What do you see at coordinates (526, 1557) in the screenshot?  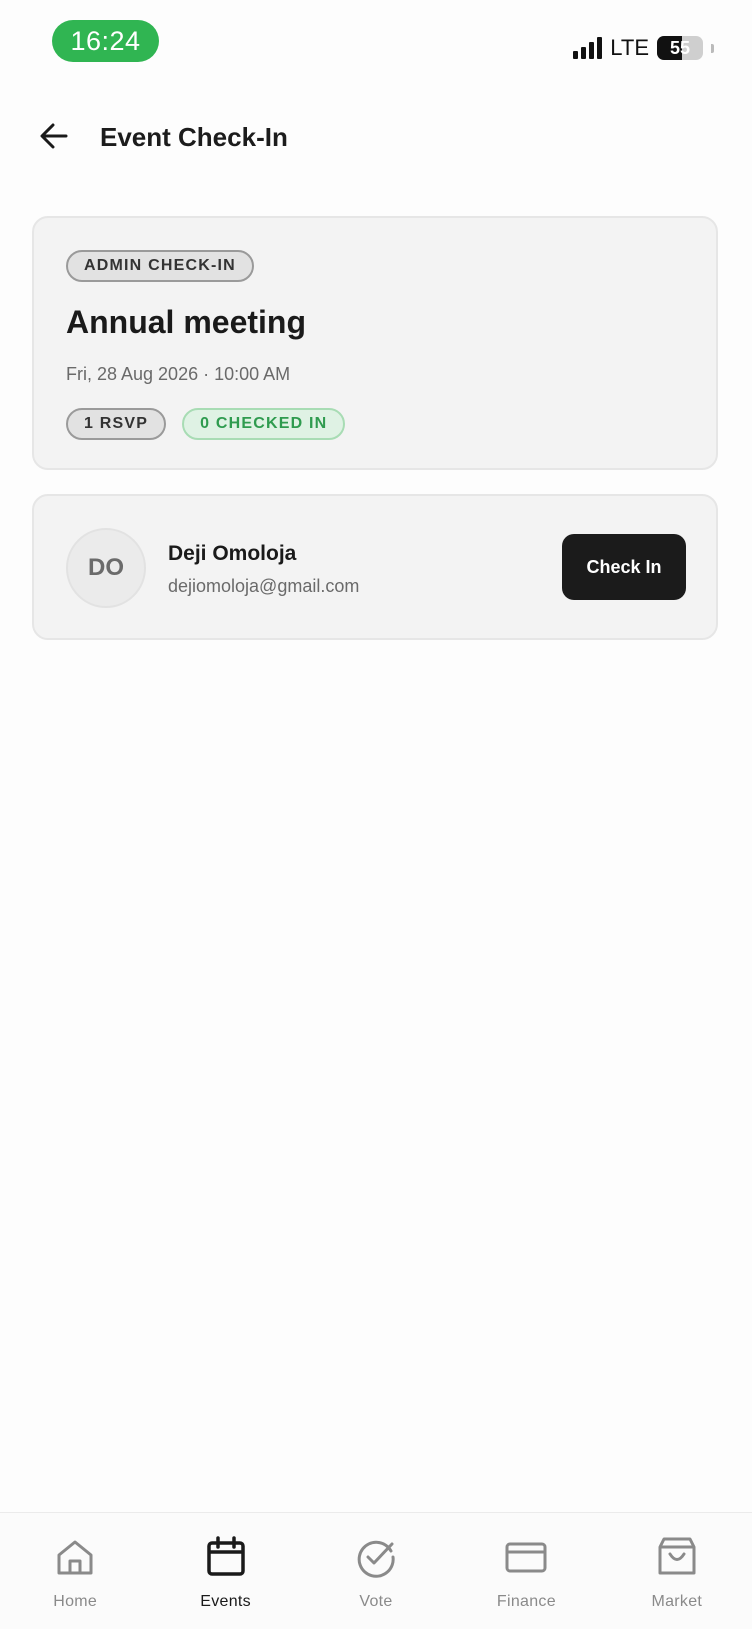 I see `card-icon` at bounding box center [526, 1557].